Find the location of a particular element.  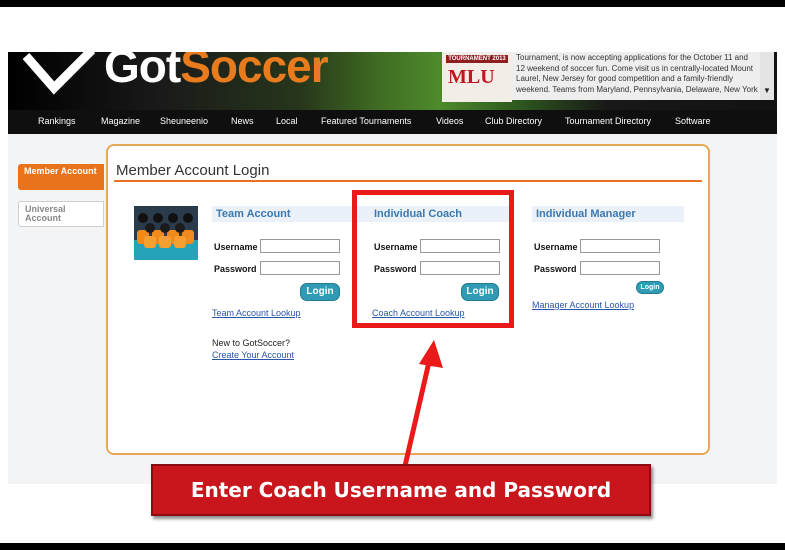

team-account-lookup-link: Team Account Lookup is located at coordinates (256, 313).